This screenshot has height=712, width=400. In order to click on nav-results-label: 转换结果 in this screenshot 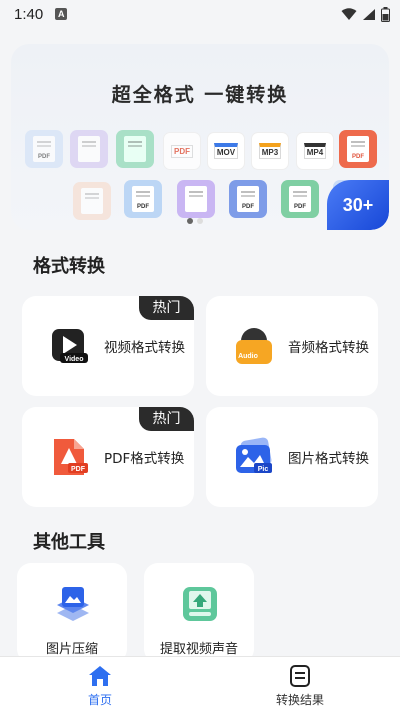, I will do `click(299, 700)`.